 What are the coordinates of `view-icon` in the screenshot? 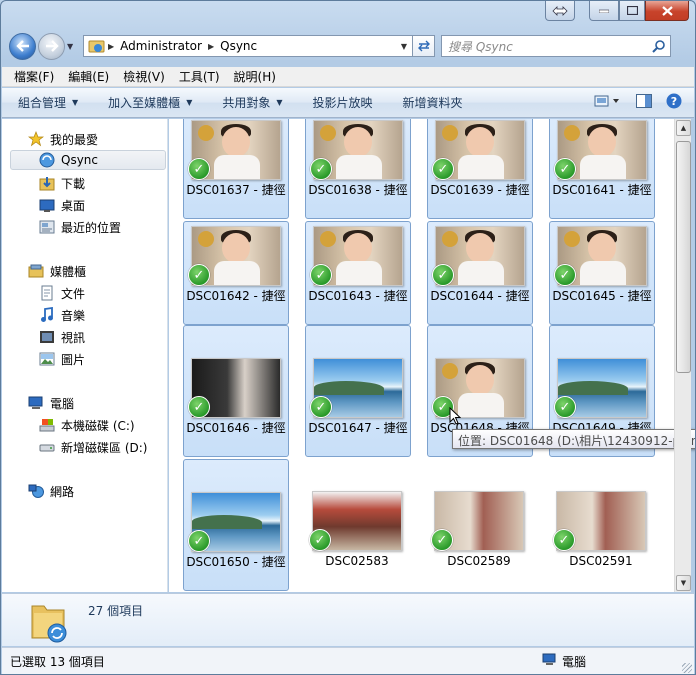 It's located at (606, 101).